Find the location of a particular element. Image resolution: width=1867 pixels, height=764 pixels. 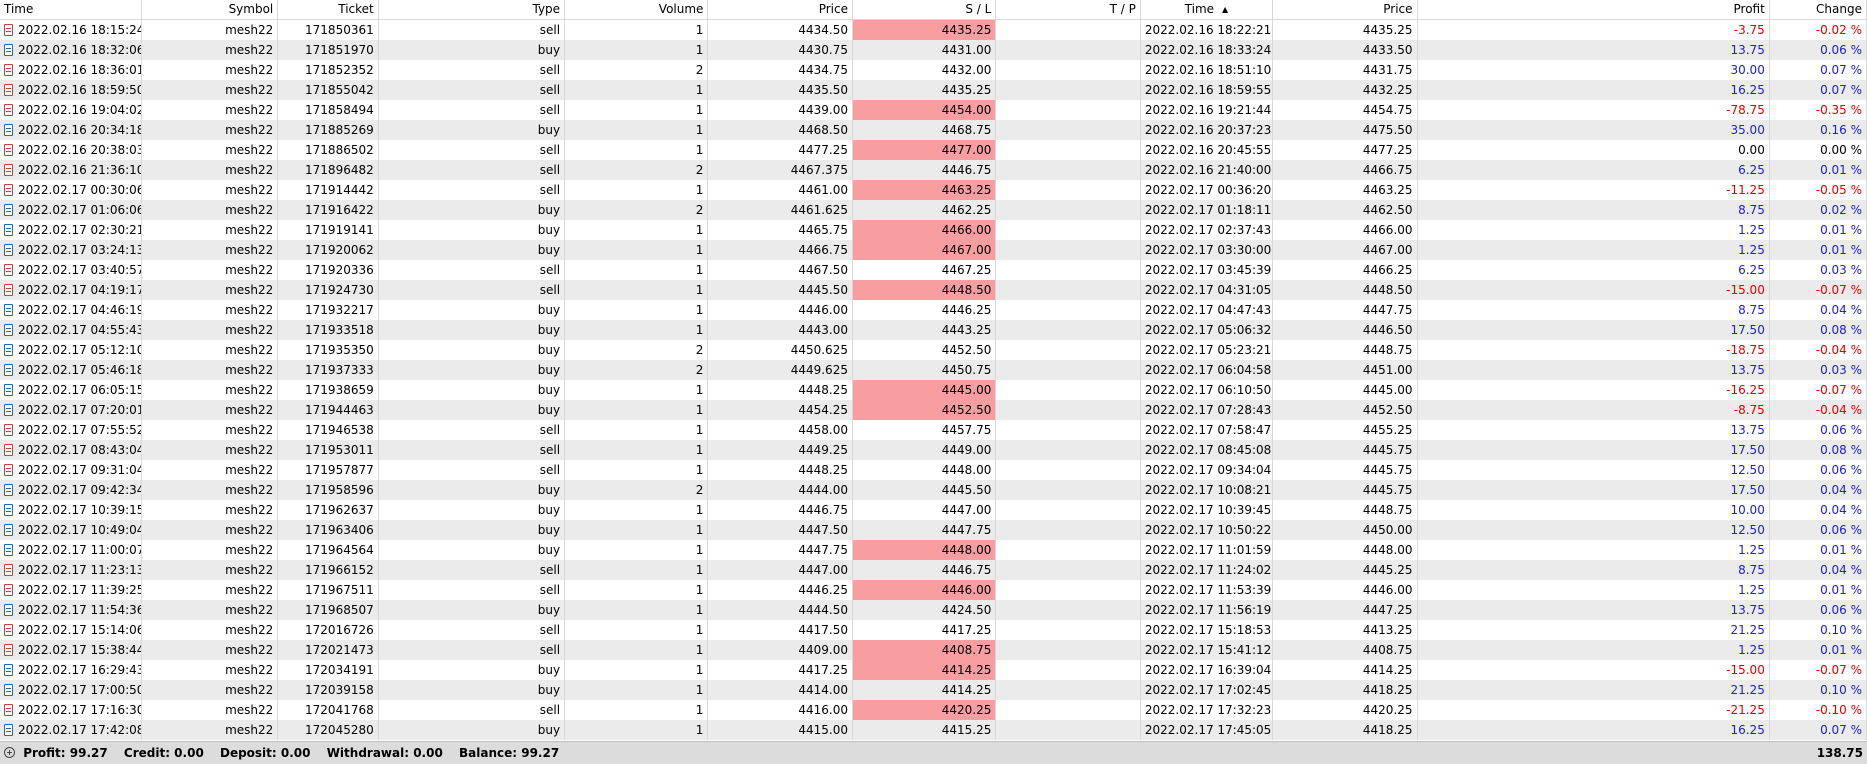

cell-change: 0.03 % is located at coordinates (1818, 370).